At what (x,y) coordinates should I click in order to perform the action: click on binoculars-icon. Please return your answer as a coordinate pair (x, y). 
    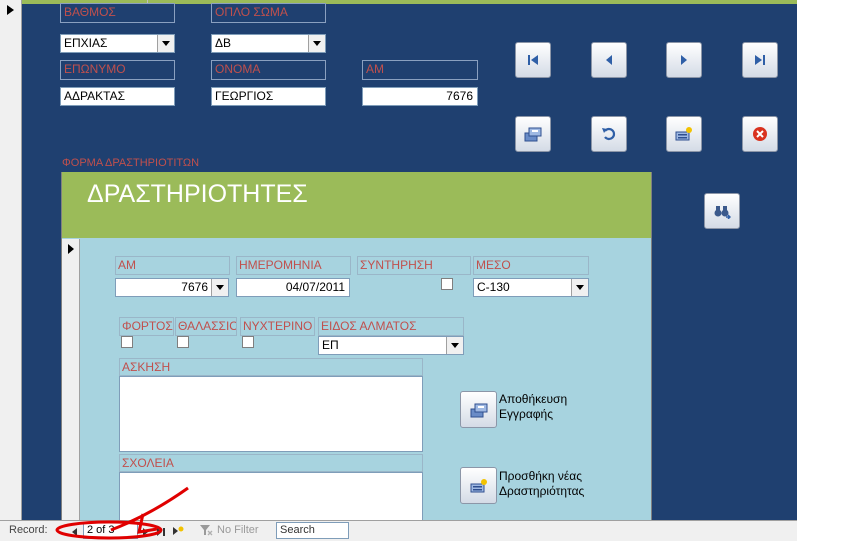
    Looking at the image, I should click on (722, 211).